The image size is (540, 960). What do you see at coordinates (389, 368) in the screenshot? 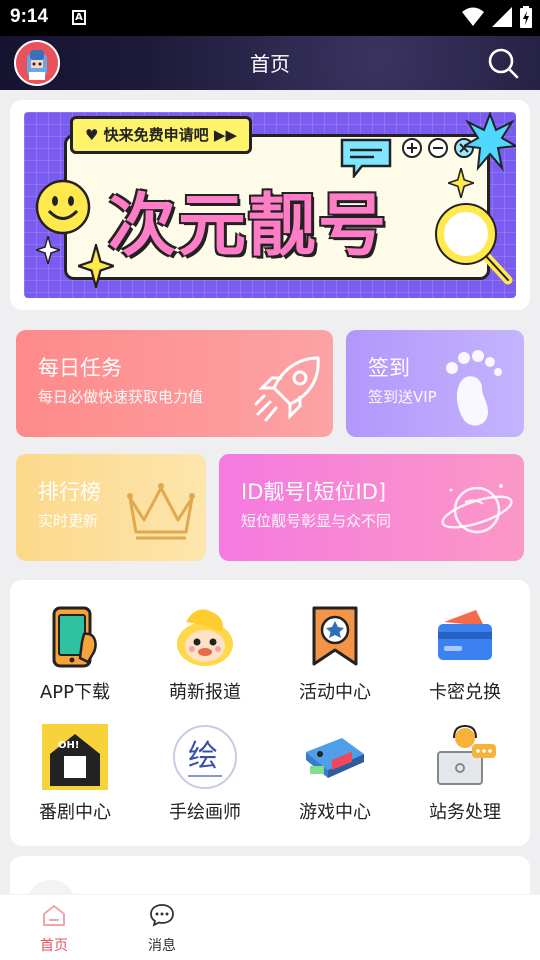
I see `card-title: 签到` at bounding box center [389, 368].